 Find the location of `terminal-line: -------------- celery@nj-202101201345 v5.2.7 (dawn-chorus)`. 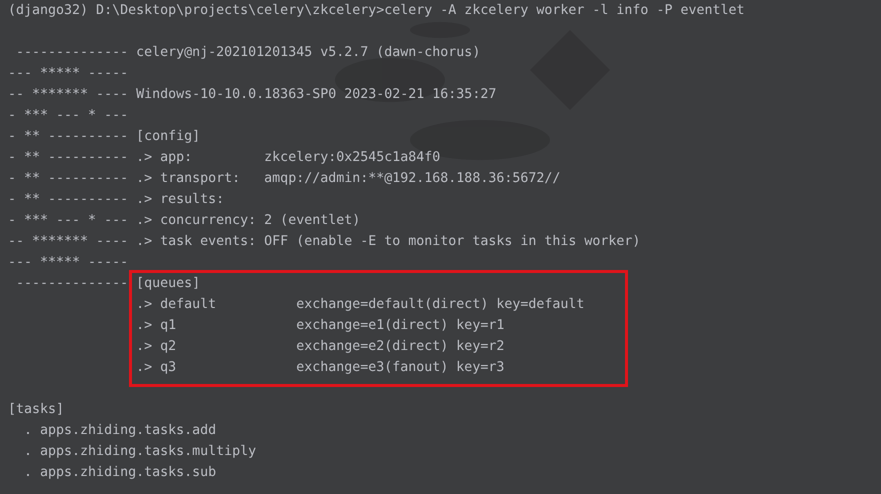

terminal-line: -------------- celery@nj-202101201345 v5.2.7 (dawn-chorus) is located at coordinates (247, 53).